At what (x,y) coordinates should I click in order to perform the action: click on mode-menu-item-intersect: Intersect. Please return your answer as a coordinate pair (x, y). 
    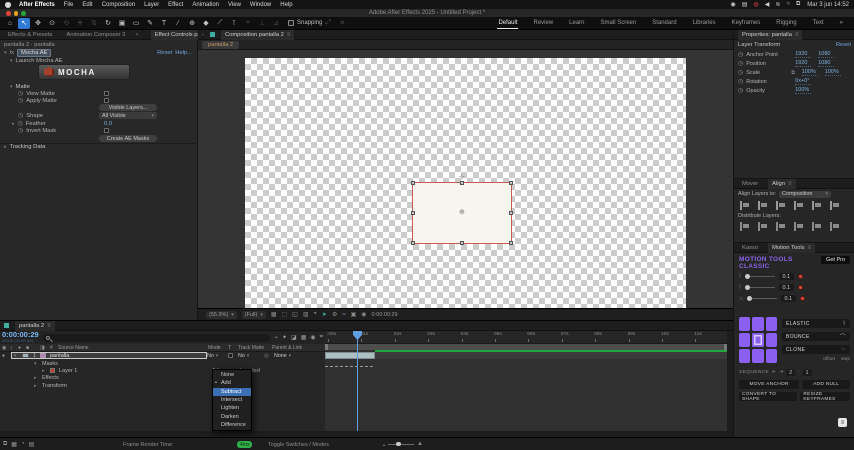
    Looking at the image, I should click on (232, 400).